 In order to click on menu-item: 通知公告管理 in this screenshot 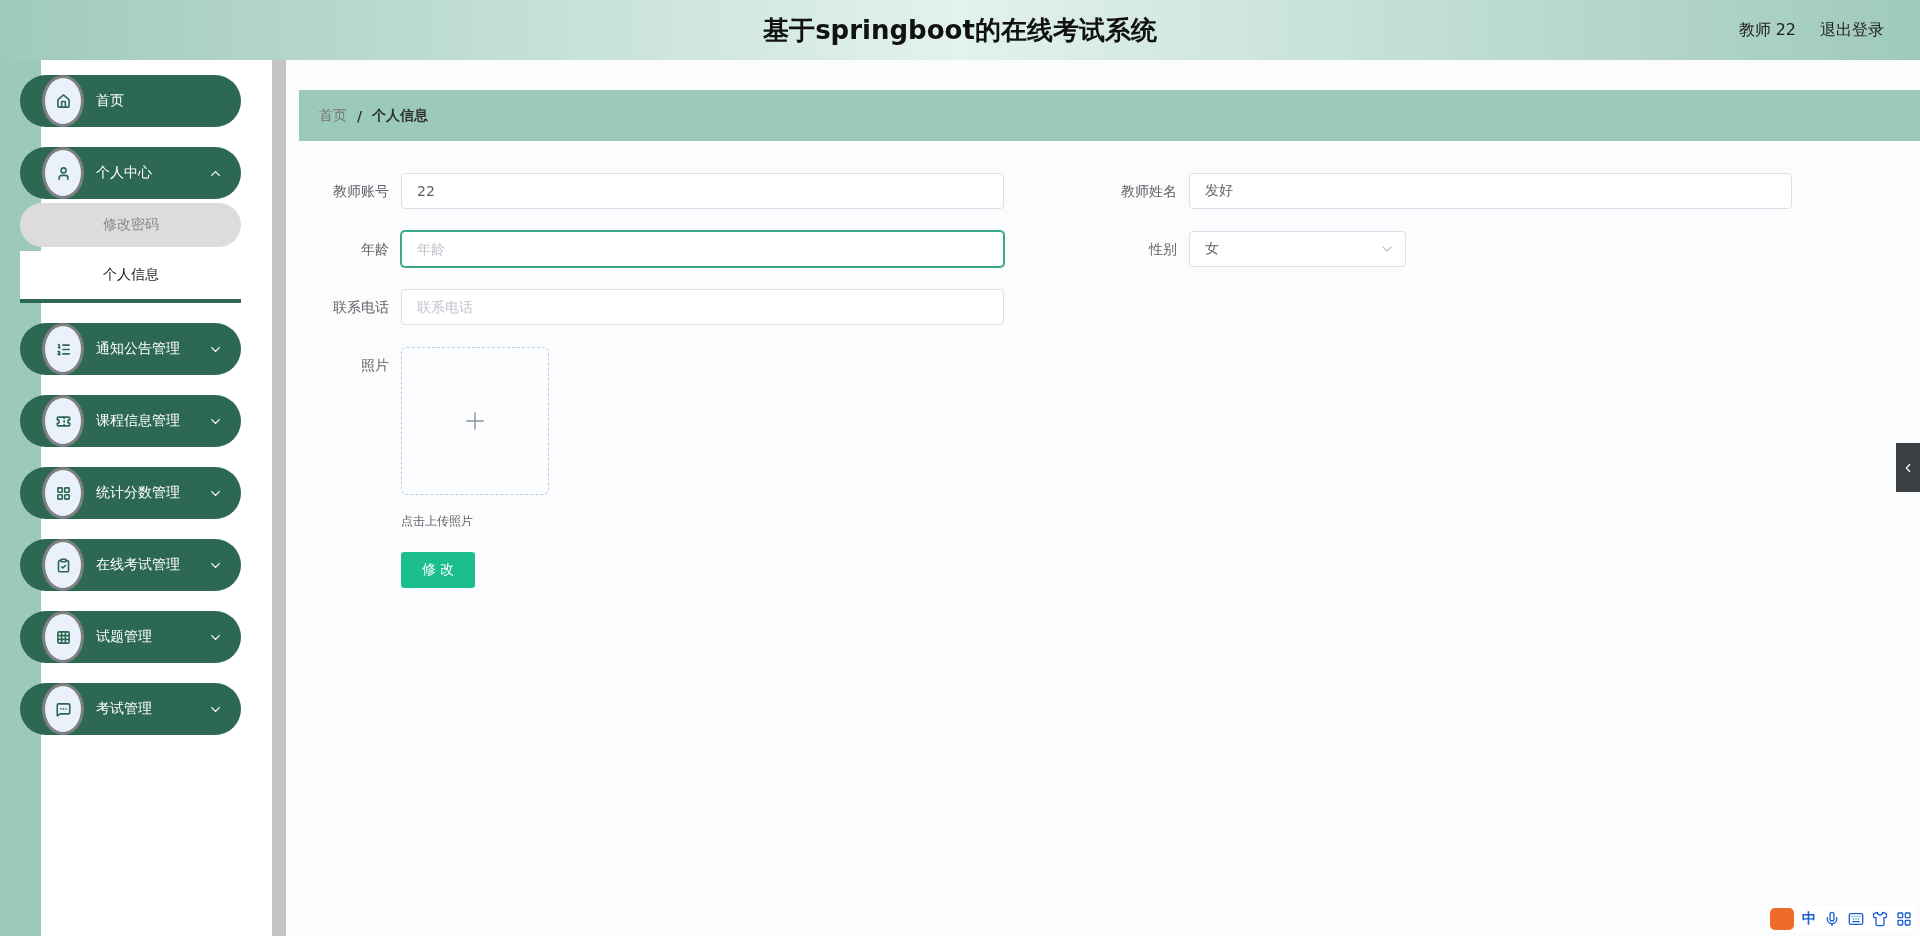, I will do `click(130, 349)`.